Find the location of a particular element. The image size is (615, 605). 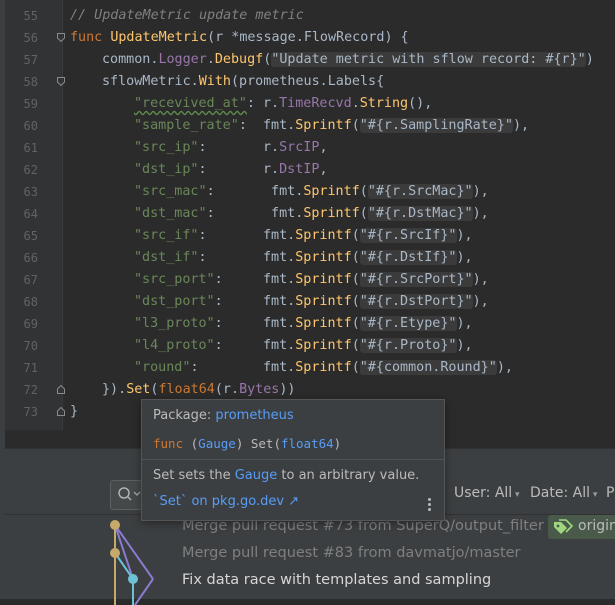

string-literal: "#{r.Etype}" is located at coordinates (408, 323).